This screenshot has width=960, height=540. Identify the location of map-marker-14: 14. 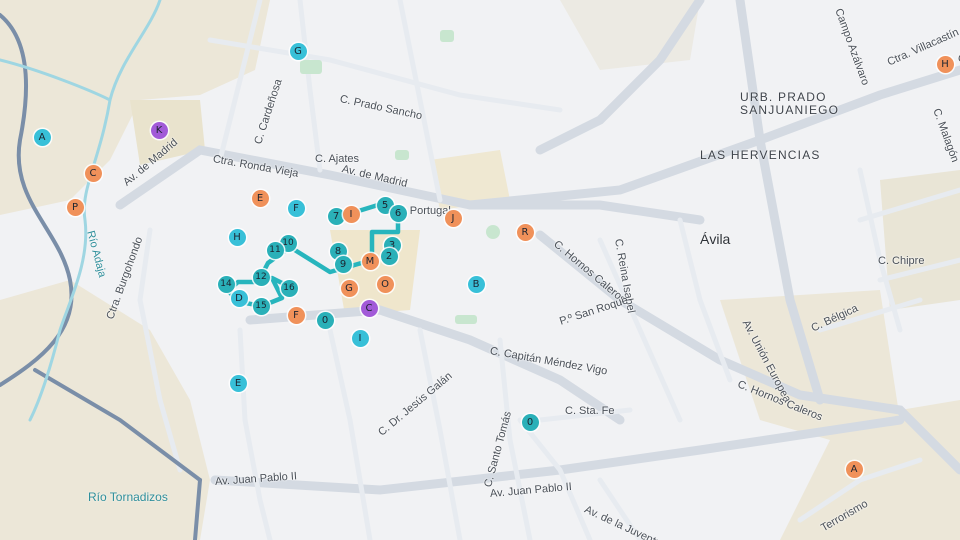
(226, 284).